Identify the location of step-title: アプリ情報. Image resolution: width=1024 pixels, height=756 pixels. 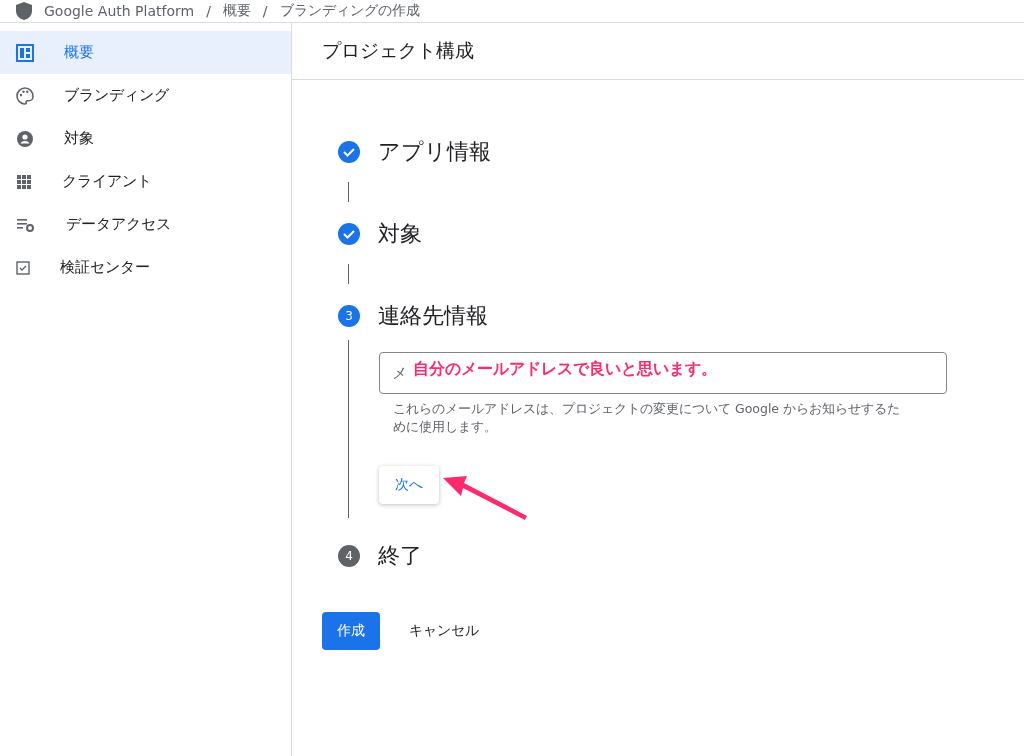
(434, 152).